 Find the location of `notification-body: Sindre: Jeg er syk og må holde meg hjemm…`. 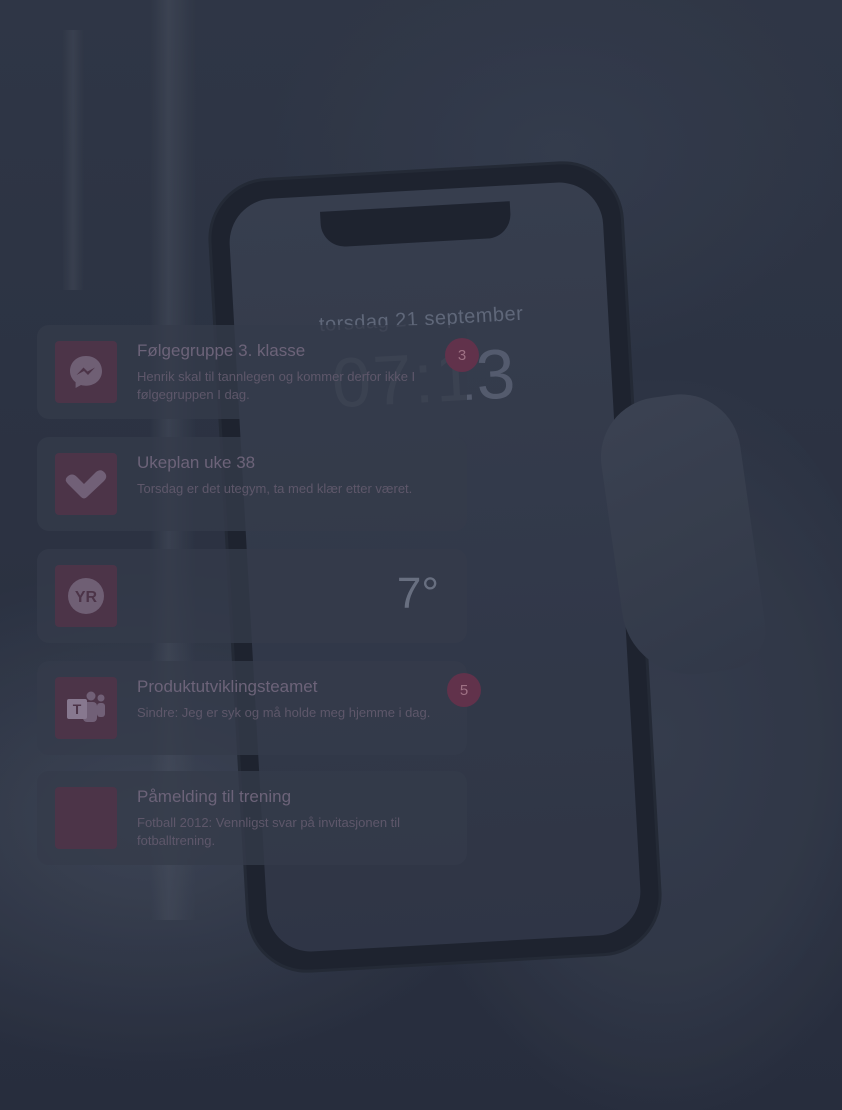

notification-body: Sindre: Jeg er syk og må holde meg hjemm… is located at coordinates (284, 712).